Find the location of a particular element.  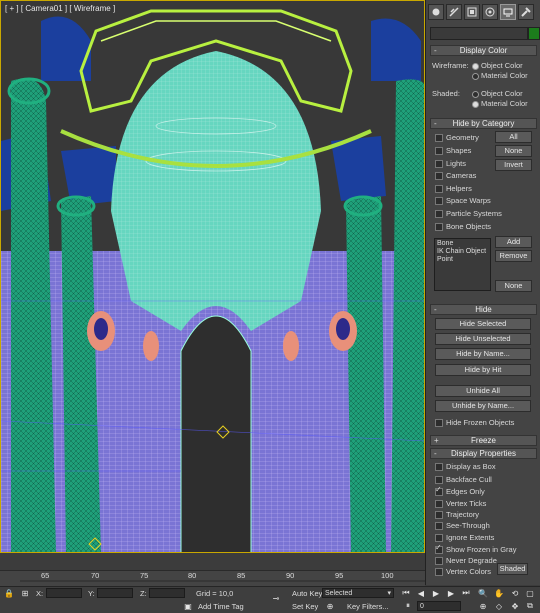

pan-icon: ✋ is located at coordinates (499, 593).